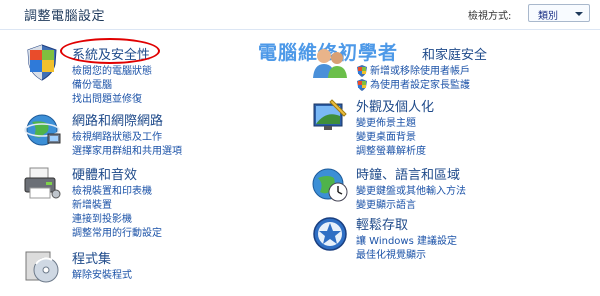 Image resolution: width=600 pixels, height=296 pixels. I want to click on clock-globe-icon, so click(330, 184).